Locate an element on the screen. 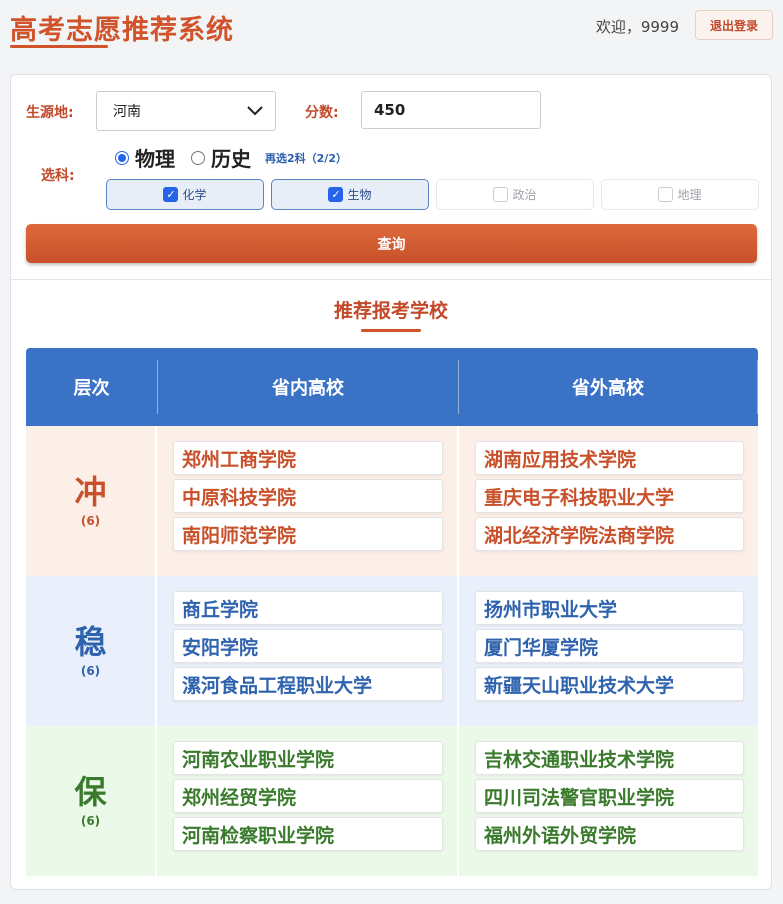 The width and height of the screenshot is (783, 904). app-title: 高考志愿推荐系统 is located at coordinates (122, 30).